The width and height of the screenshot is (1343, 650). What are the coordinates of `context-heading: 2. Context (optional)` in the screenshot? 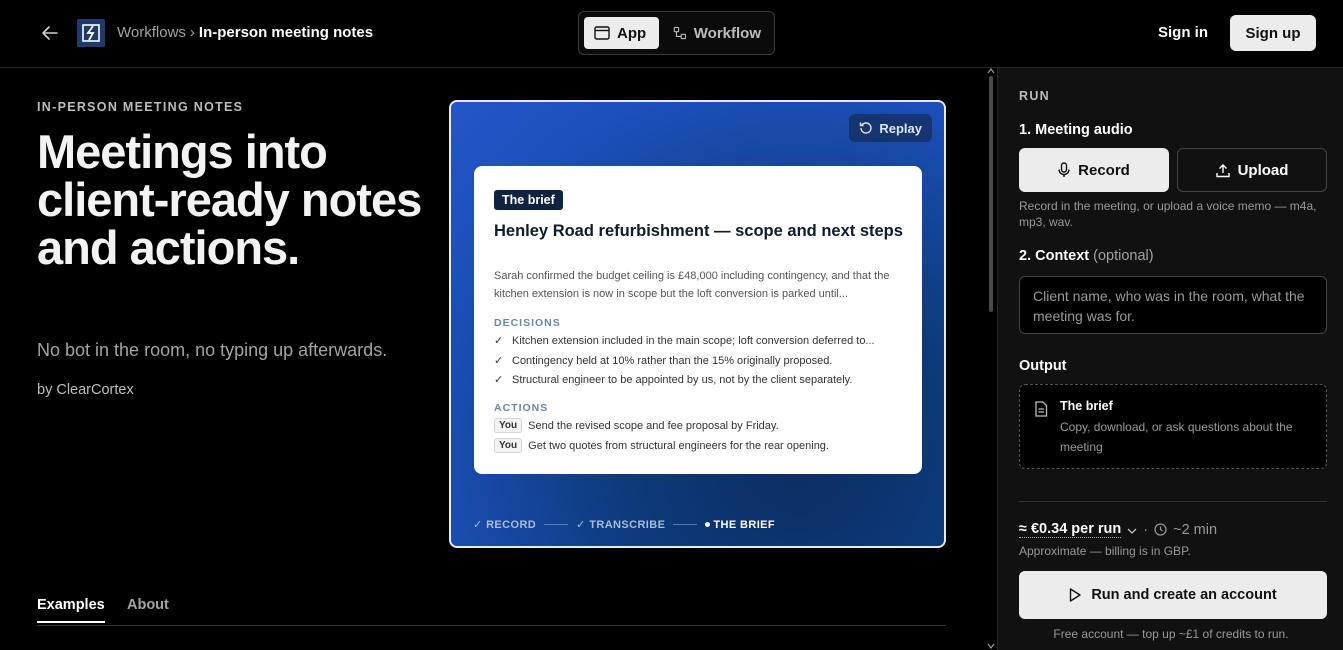 It's located at (1086, 256).